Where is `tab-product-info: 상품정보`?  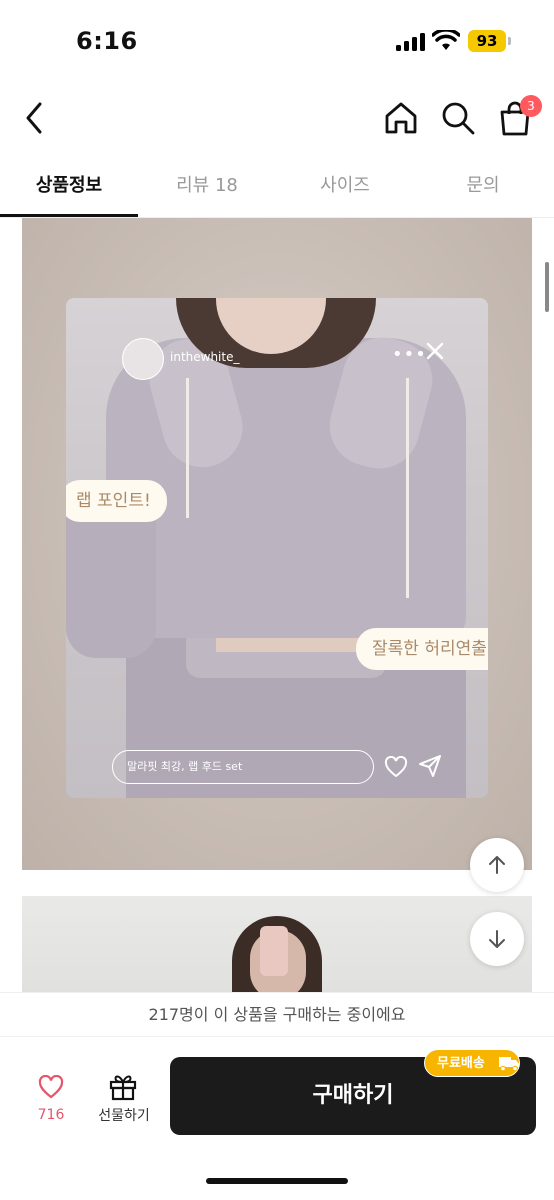 tab-product-info: 상품정보 is located at coordinates (69, 187).